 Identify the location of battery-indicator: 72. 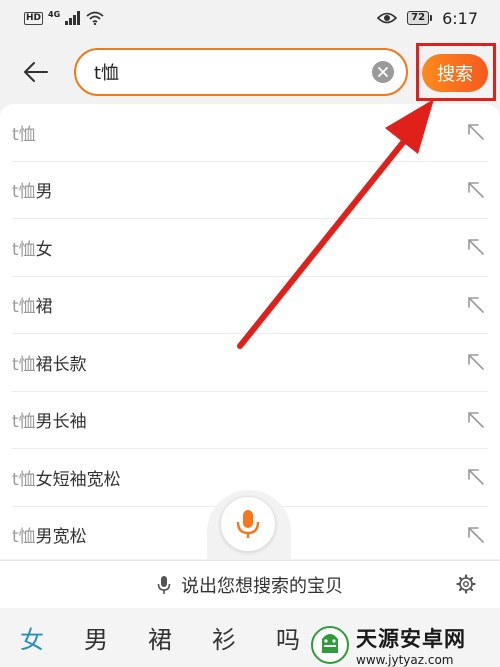
(420, 18).